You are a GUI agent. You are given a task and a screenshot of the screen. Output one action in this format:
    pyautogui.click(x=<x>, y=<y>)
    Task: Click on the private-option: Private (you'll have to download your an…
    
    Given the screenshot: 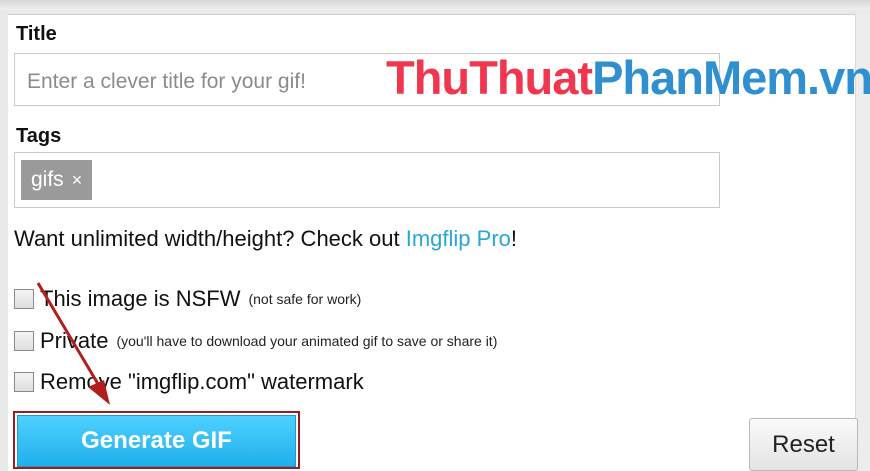 What is the action you would take?
    pyautogui.click(x=255, y=341)
    